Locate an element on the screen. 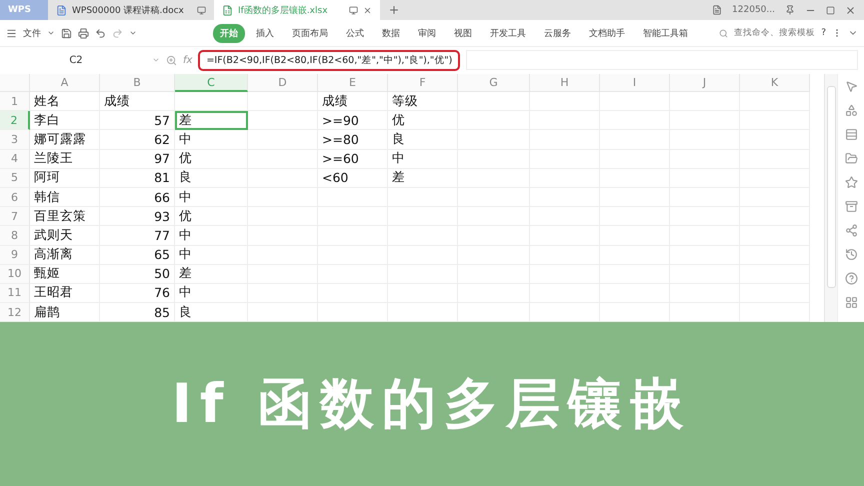  save-icon is located at coordinates (66, 33).